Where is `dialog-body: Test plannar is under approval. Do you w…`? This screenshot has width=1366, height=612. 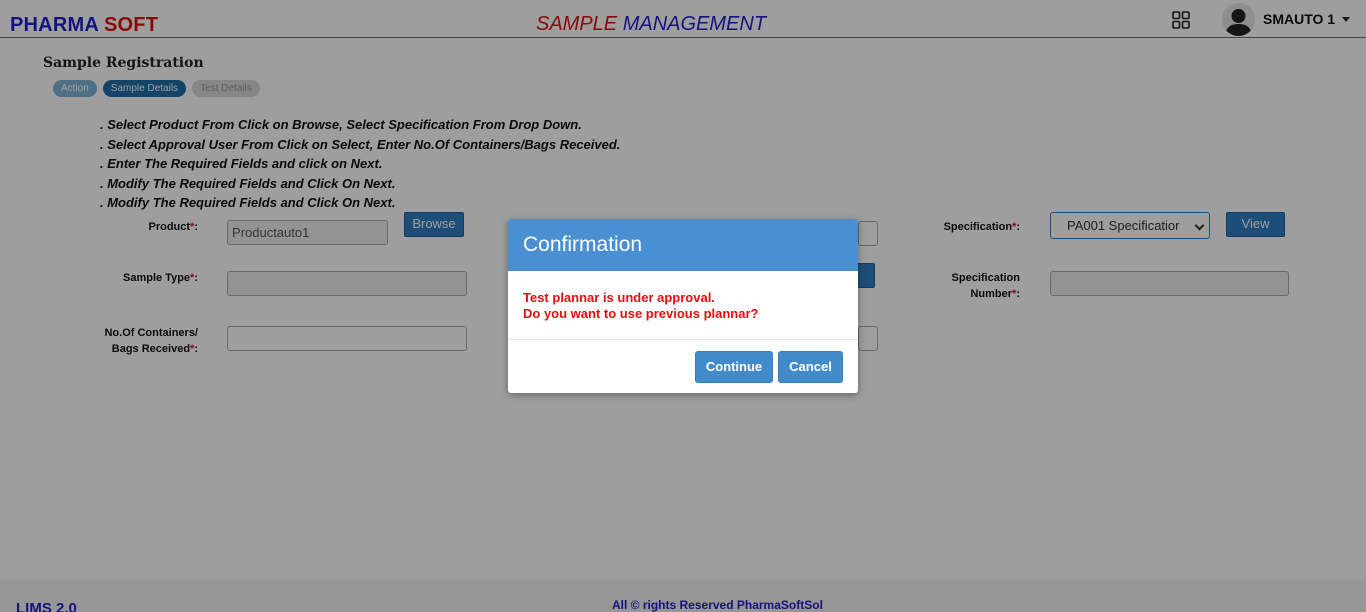 dialog-body: Test plannar is under approval. Do you w… is located at coordinates (683, 305).